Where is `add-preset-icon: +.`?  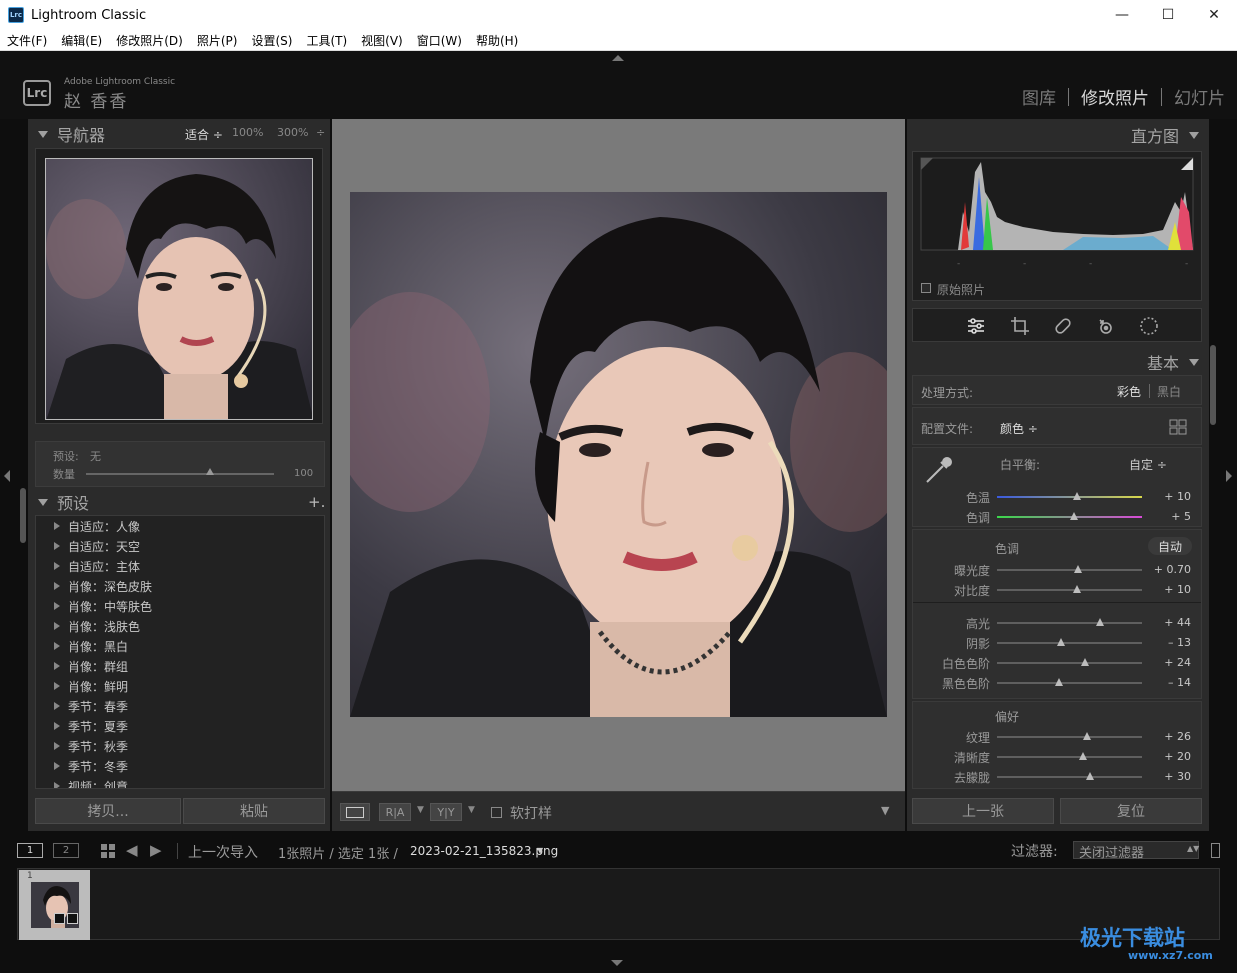
add-preset-icon: +. is located at coordinates (316, 502).